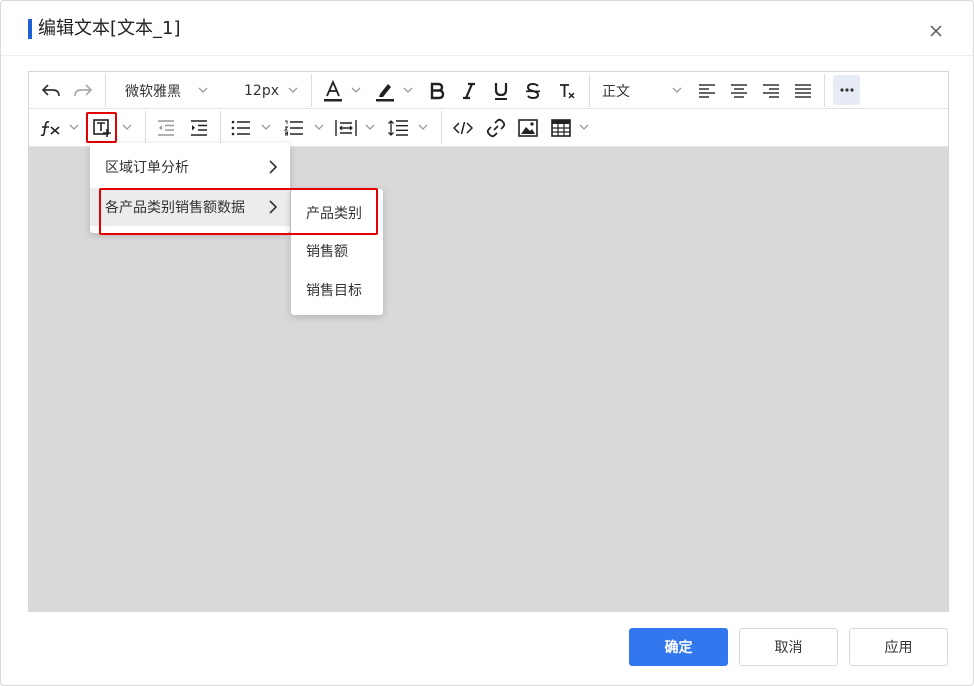  I want to click on cancel-button: 取消, so click(788, 647).